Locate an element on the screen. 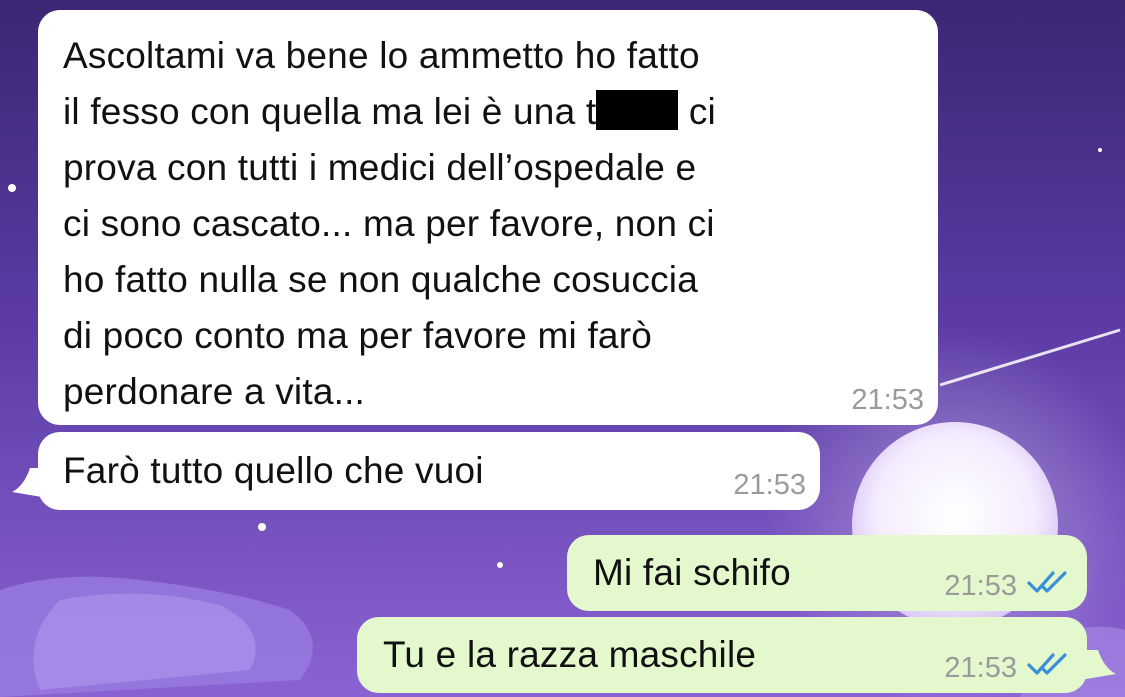 Image resolution: width=1125 pixels, height=697 pixels. incoming-message-bubble: Farò tutto quello che vuoi 21:53 is located at coordinates (429, 471).